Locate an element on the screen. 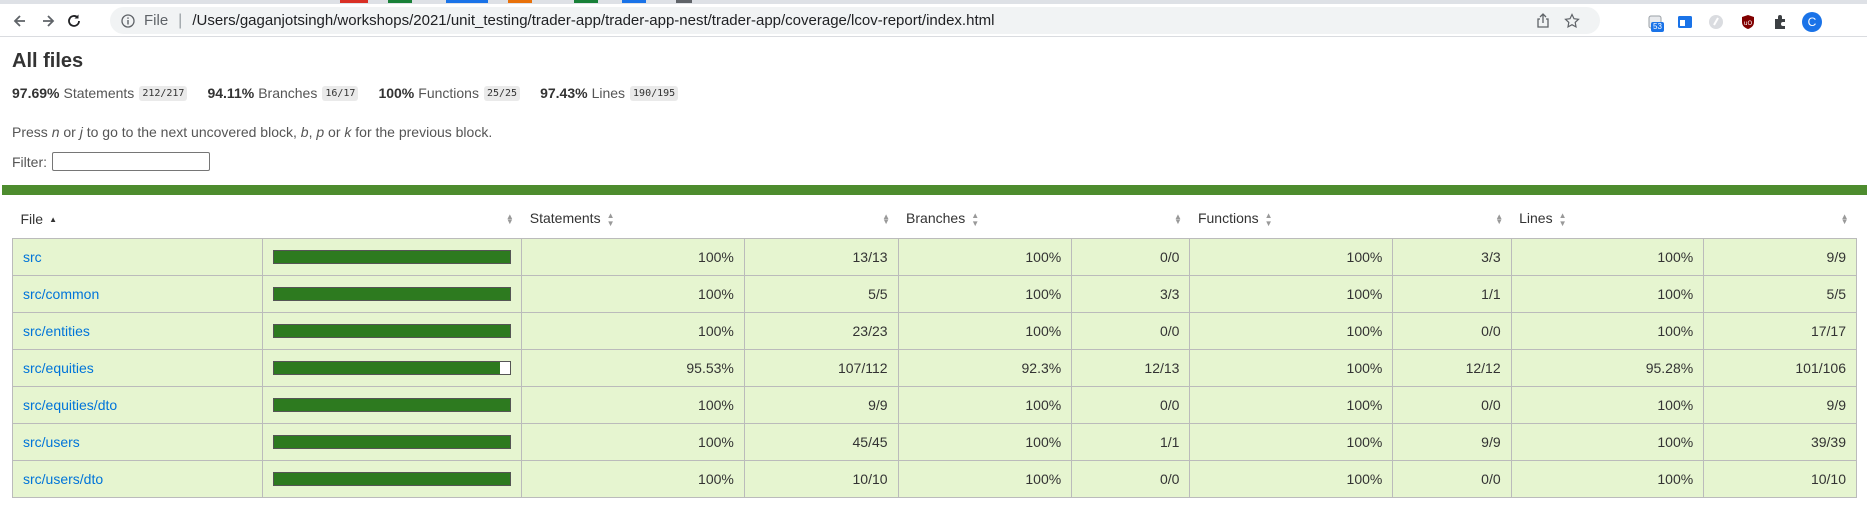 This screenshot has height=521, width=1867. summary-label: Lines is located at coordinates (608, 93).